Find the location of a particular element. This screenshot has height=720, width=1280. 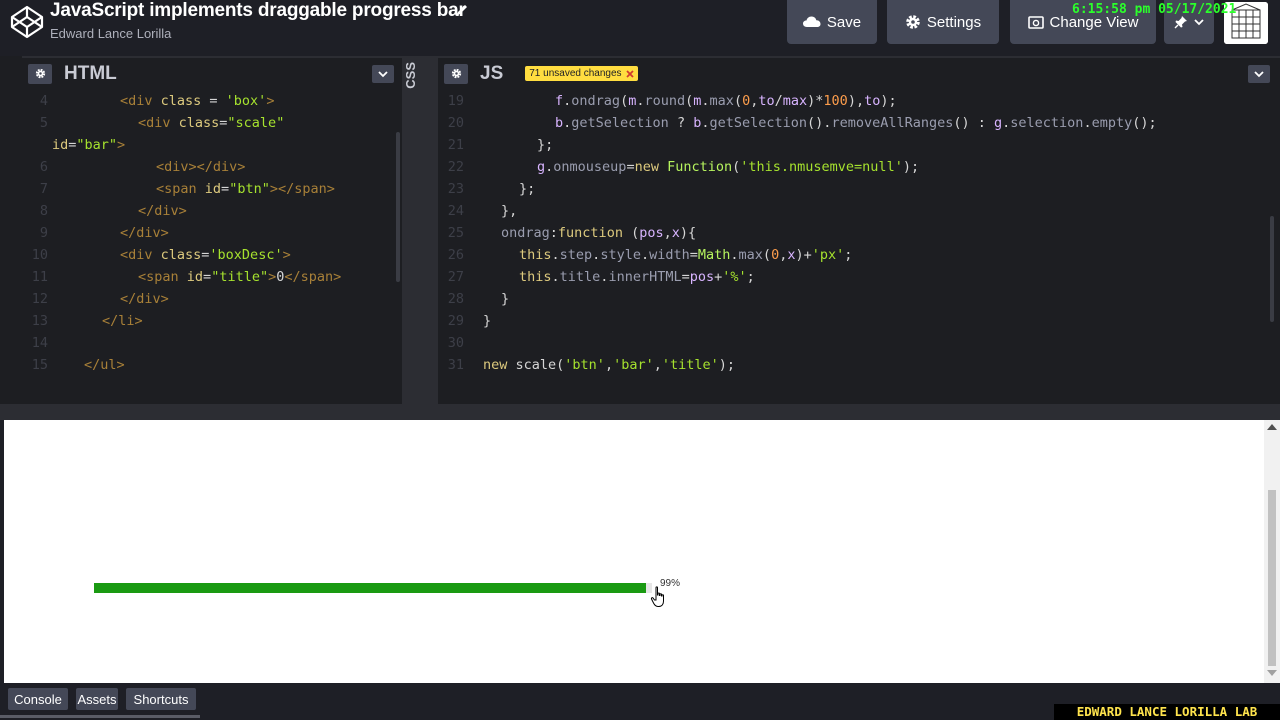

preview-scrollbar-thumb is located at coordinates (1272, 578).